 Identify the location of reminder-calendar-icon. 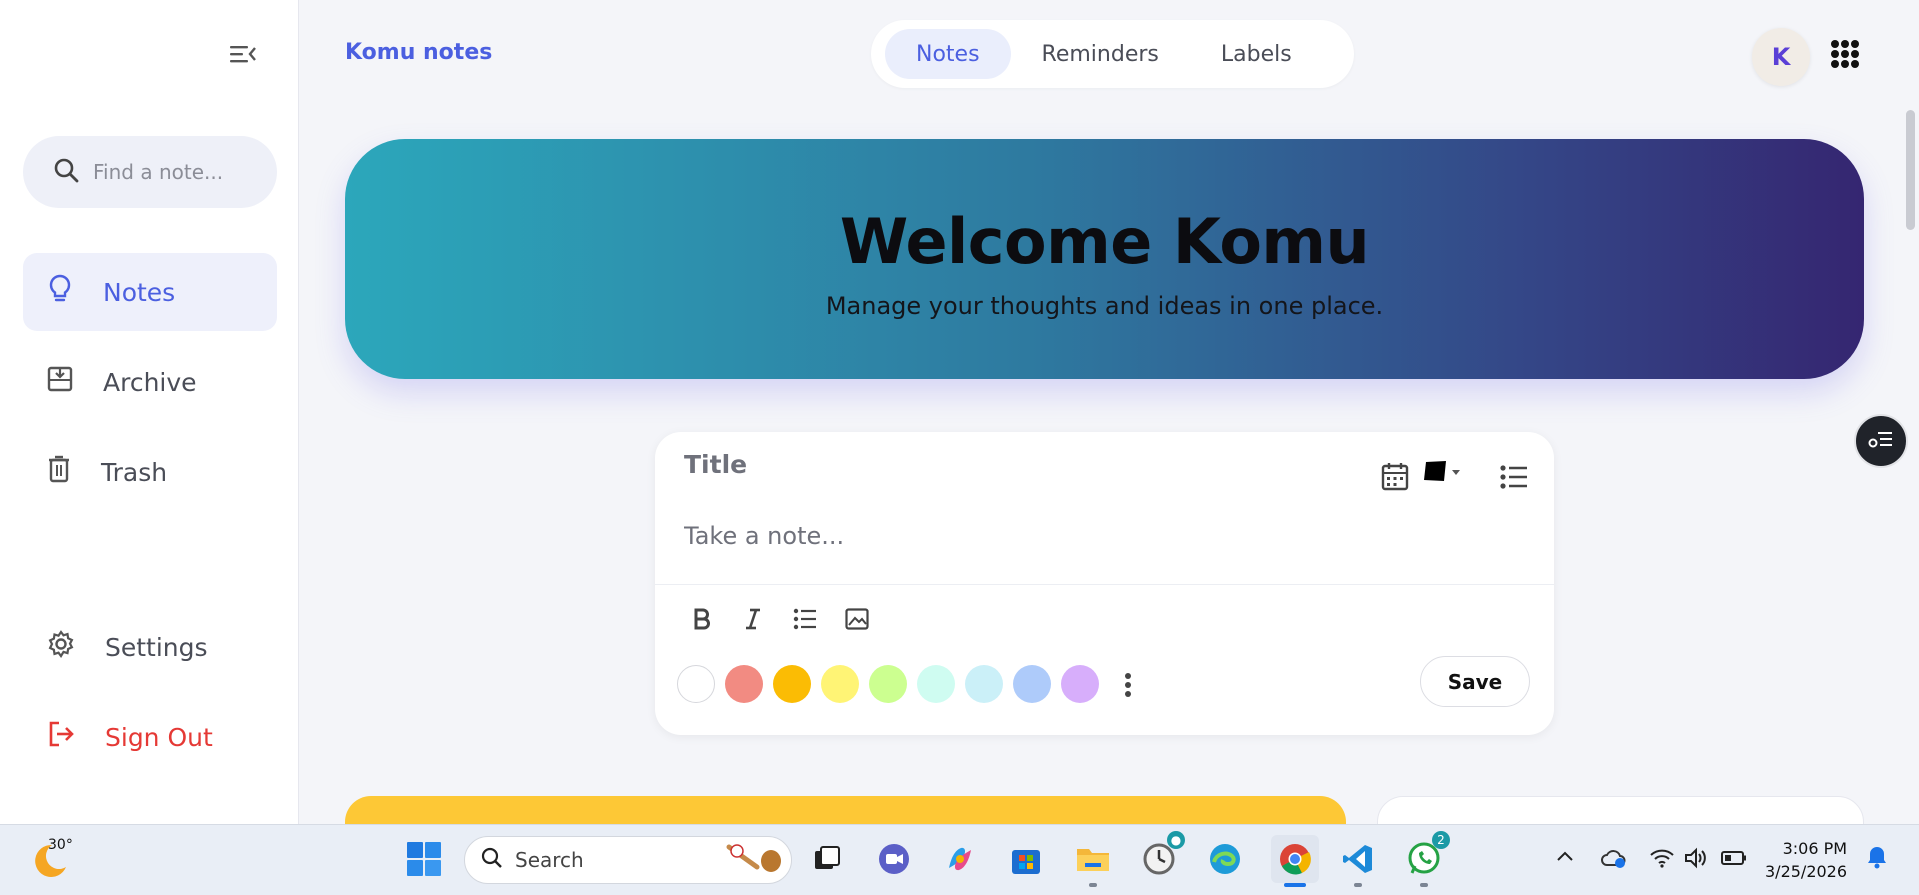
(1395, 476).